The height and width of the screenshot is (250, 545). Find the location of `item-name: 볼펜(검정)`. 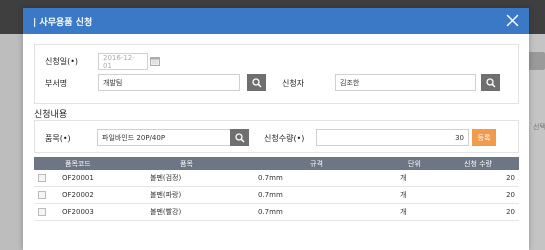

item-name: 볼펜(검정) is located at coordinates (166, 178).